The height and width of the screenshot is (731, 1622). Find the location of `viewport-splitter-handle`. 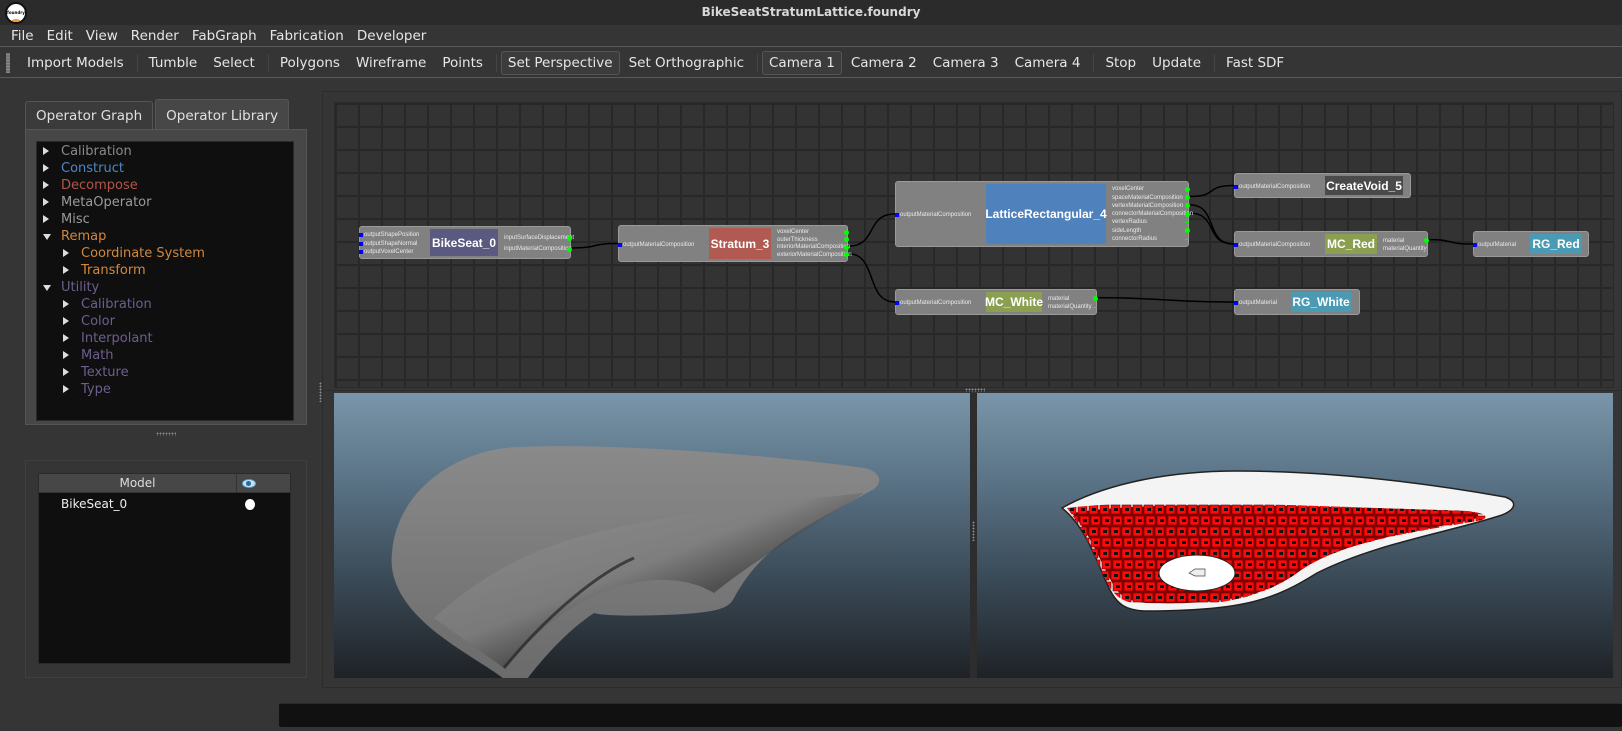

viewport-splitter-handle is located at coordinates (973, 531).